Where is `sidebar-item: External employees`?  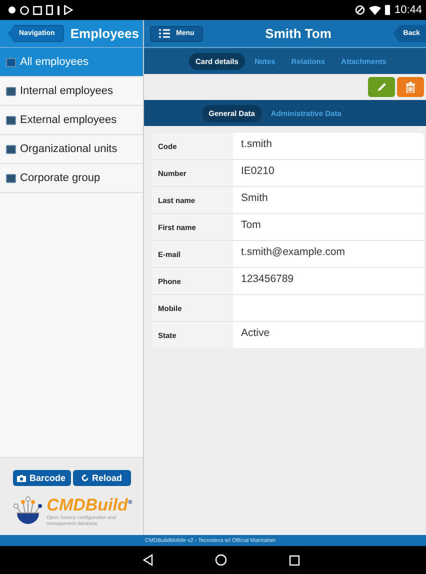 sidebar-item: External employees is located at coordinates (71, 120).